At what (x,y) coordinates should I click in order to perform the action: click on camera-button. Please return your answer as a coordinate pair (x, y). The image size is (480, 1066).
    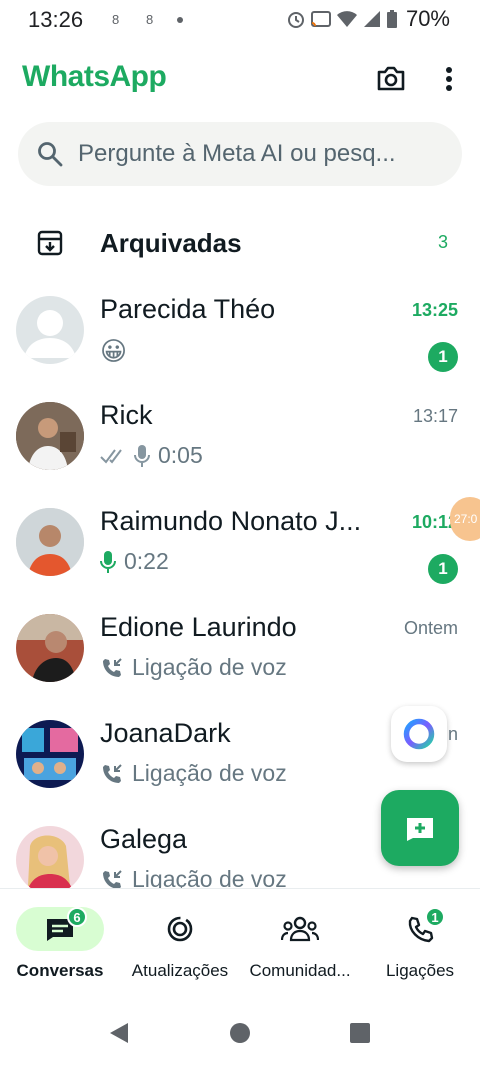
    Looking at the image, I should click on (391, 79).